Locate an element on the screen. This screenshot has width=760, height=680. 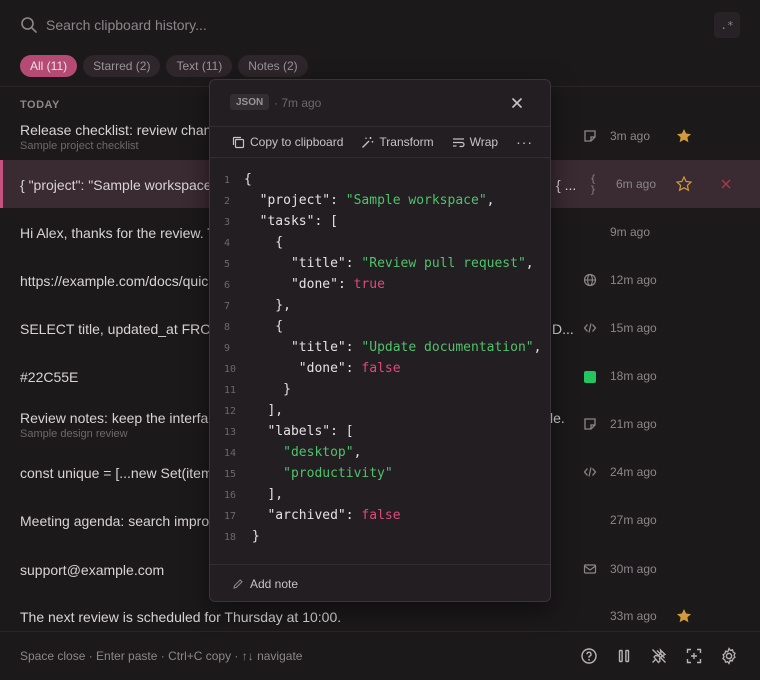
item-title: support@example.com is located at coordinates (92, 570).